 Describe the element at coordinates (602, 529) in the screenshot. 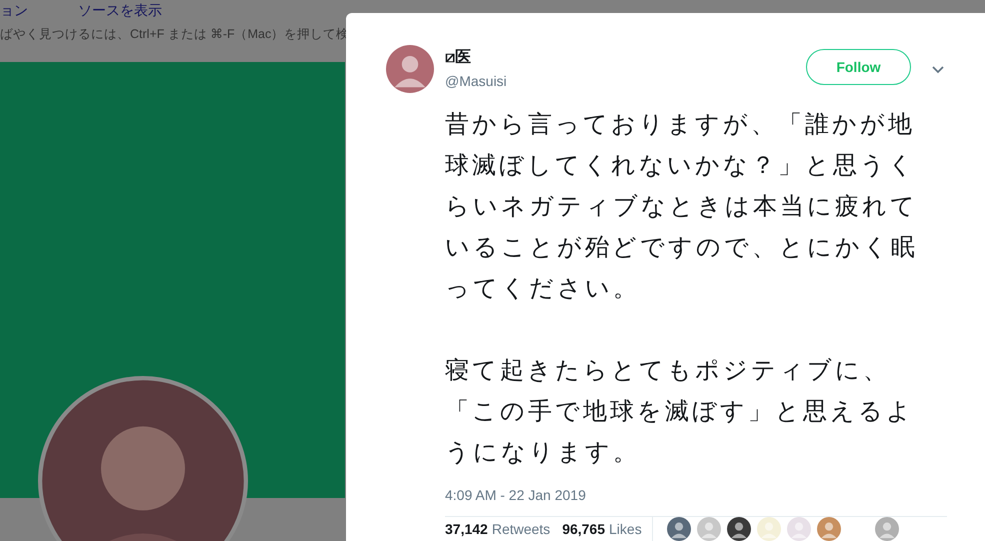

I see `stat-link: 96,765 Likes` at that location.